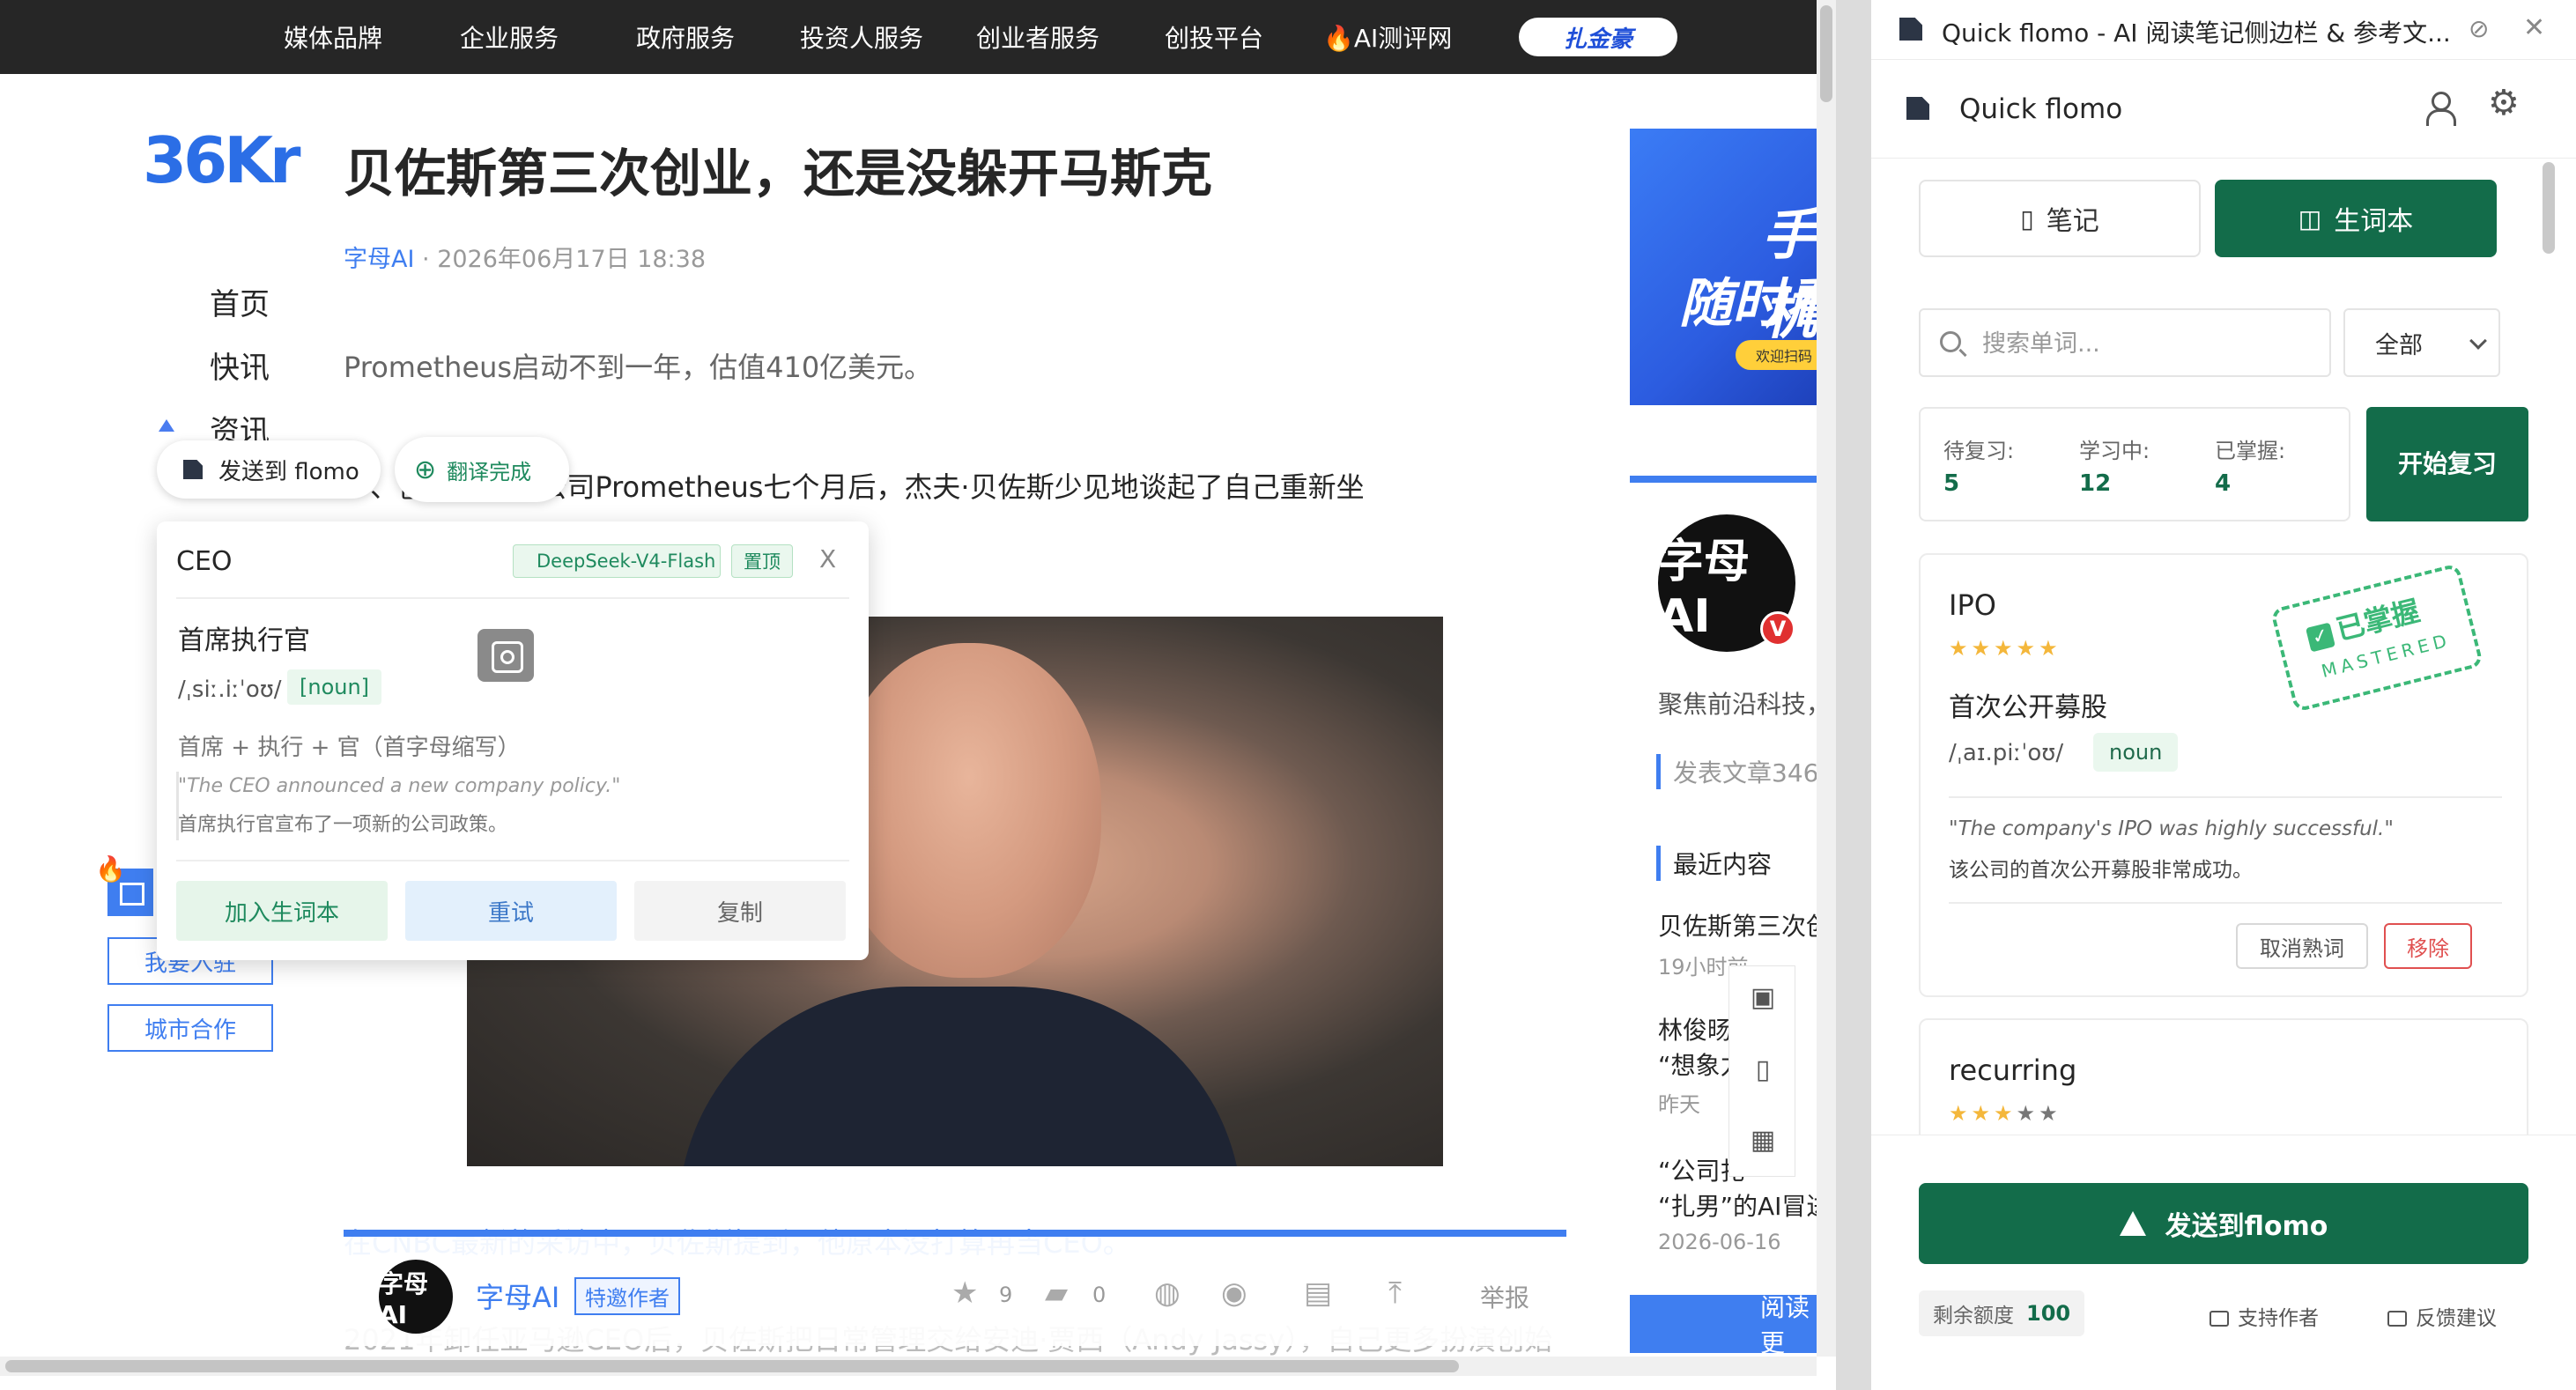  I want to click on add-to-vocab-button: 加入生词本, so click(282, 911).